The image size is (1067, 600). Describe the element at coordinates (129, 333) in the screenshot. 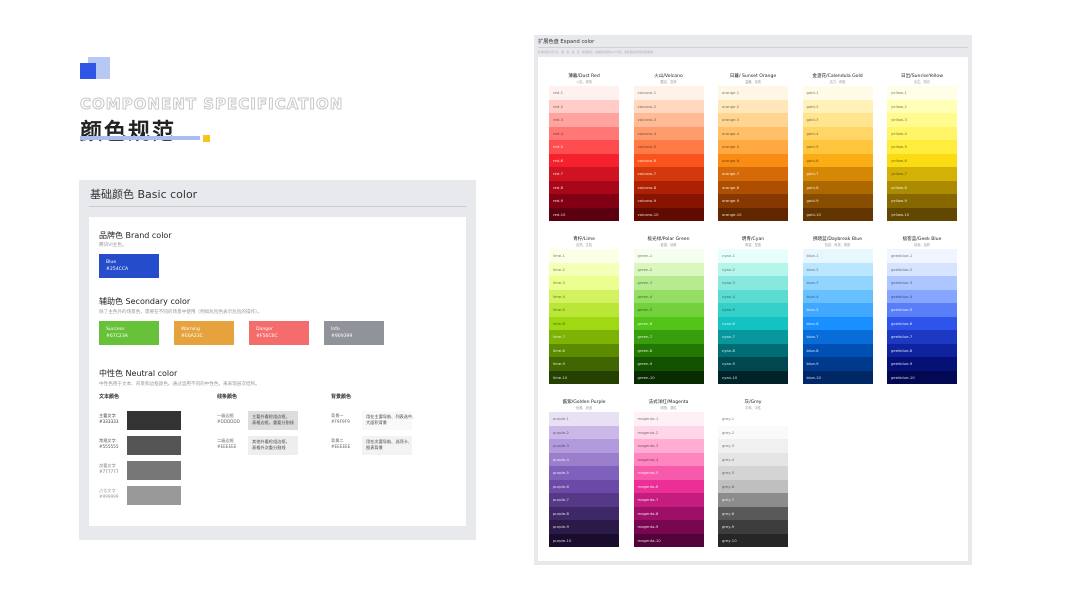

I see `secondary-swatch-success: Success #67C23A` at that location.